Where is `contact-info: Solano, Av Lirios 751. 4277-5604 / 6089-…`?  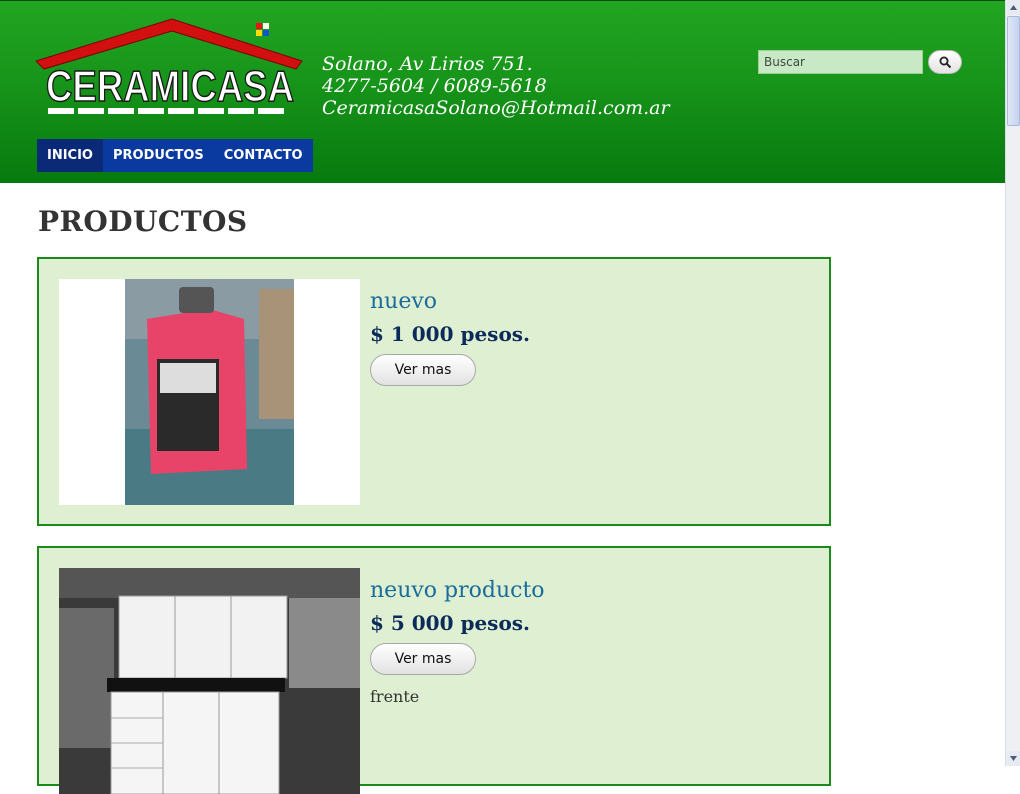 contact-info: Solano, Av Lirios 751. 4277-5604 / 6089-… is located at coordinates (496, 86).